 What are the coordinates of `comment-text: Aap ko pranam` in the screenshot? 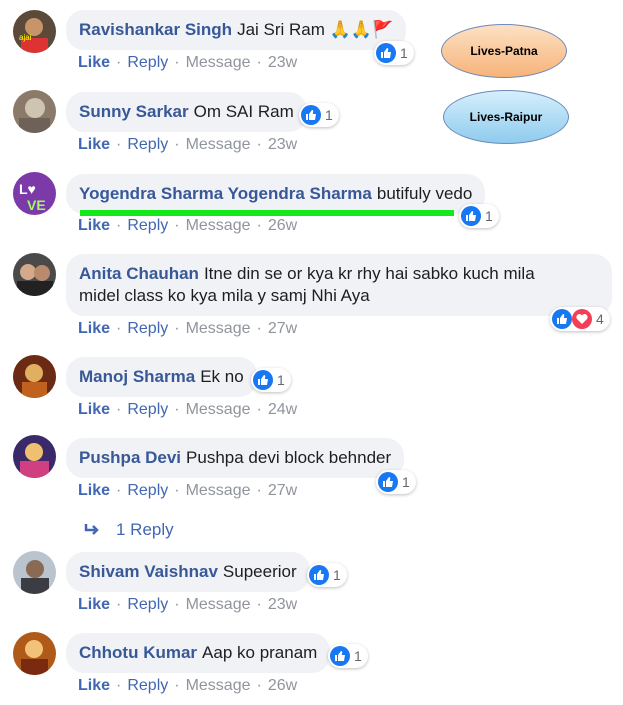 It's located at (260, 652).